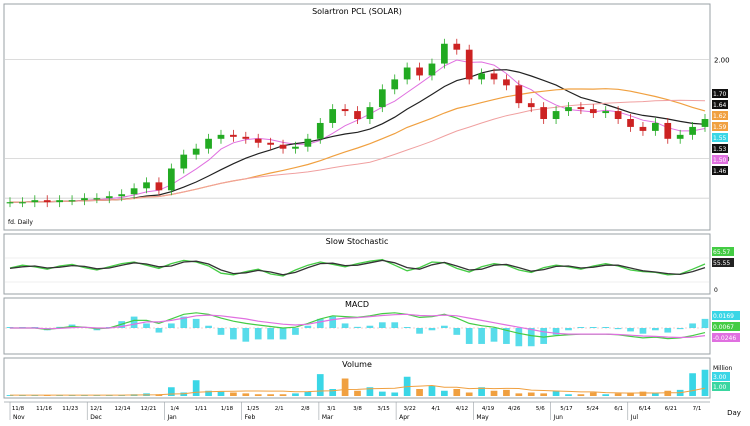  Describe the element at coordinates (171, 417) in the screenshot. I see `x-axis-month-label: Jan` at that location.